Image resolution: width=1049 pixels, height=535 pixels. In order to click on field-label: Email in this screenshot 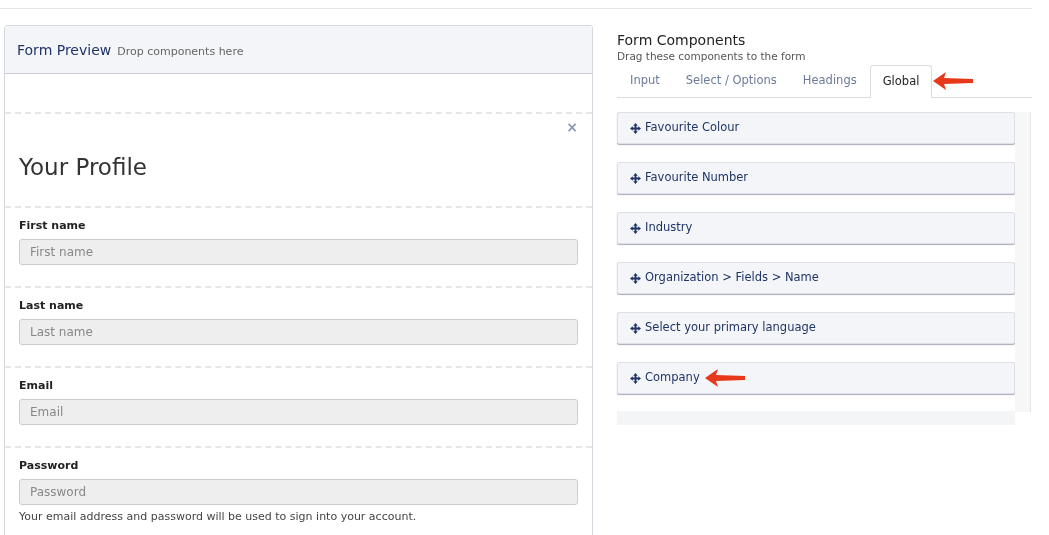, I will do `click(36, 386)`.